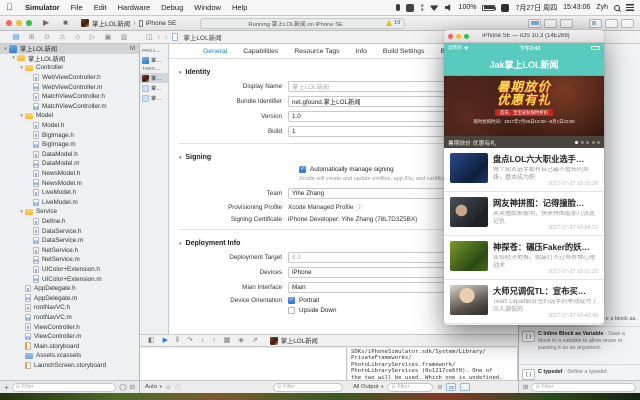 The image size is (640, 400). I want to click on breakpoint-navigator-icon: ▣, so click(108, 37).